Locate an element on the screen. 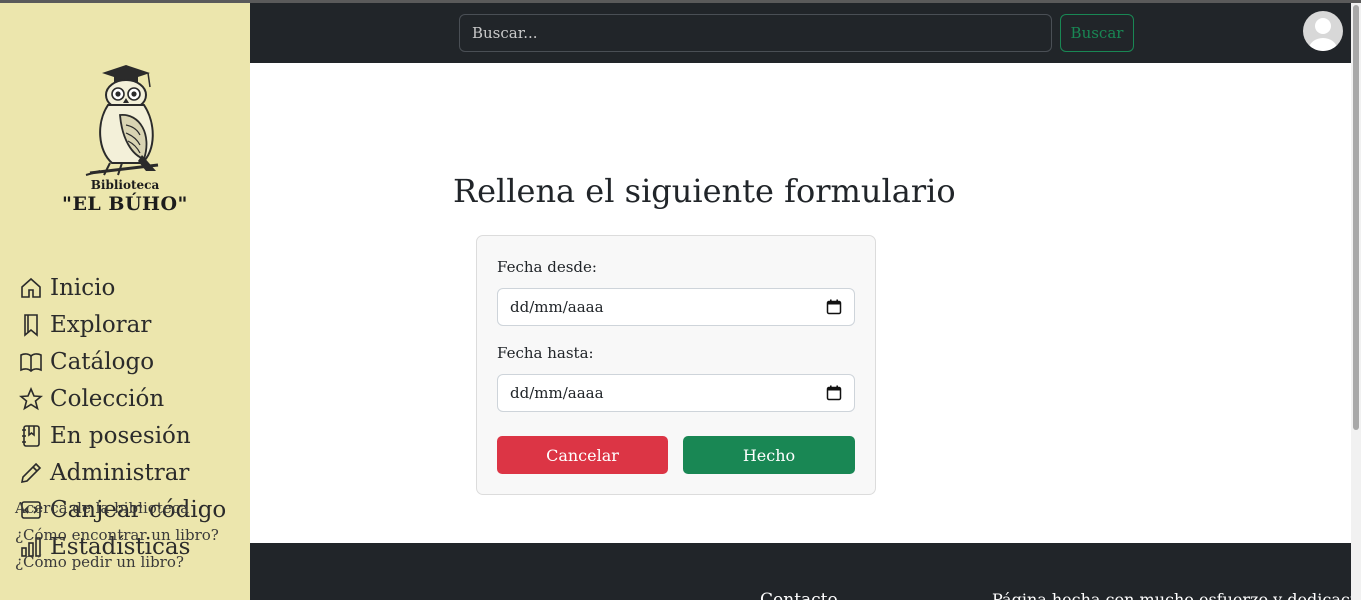 The width and height of the screenshot is (1361, 600). logo-title: Biblioteca is located at coordinates (125, 185).